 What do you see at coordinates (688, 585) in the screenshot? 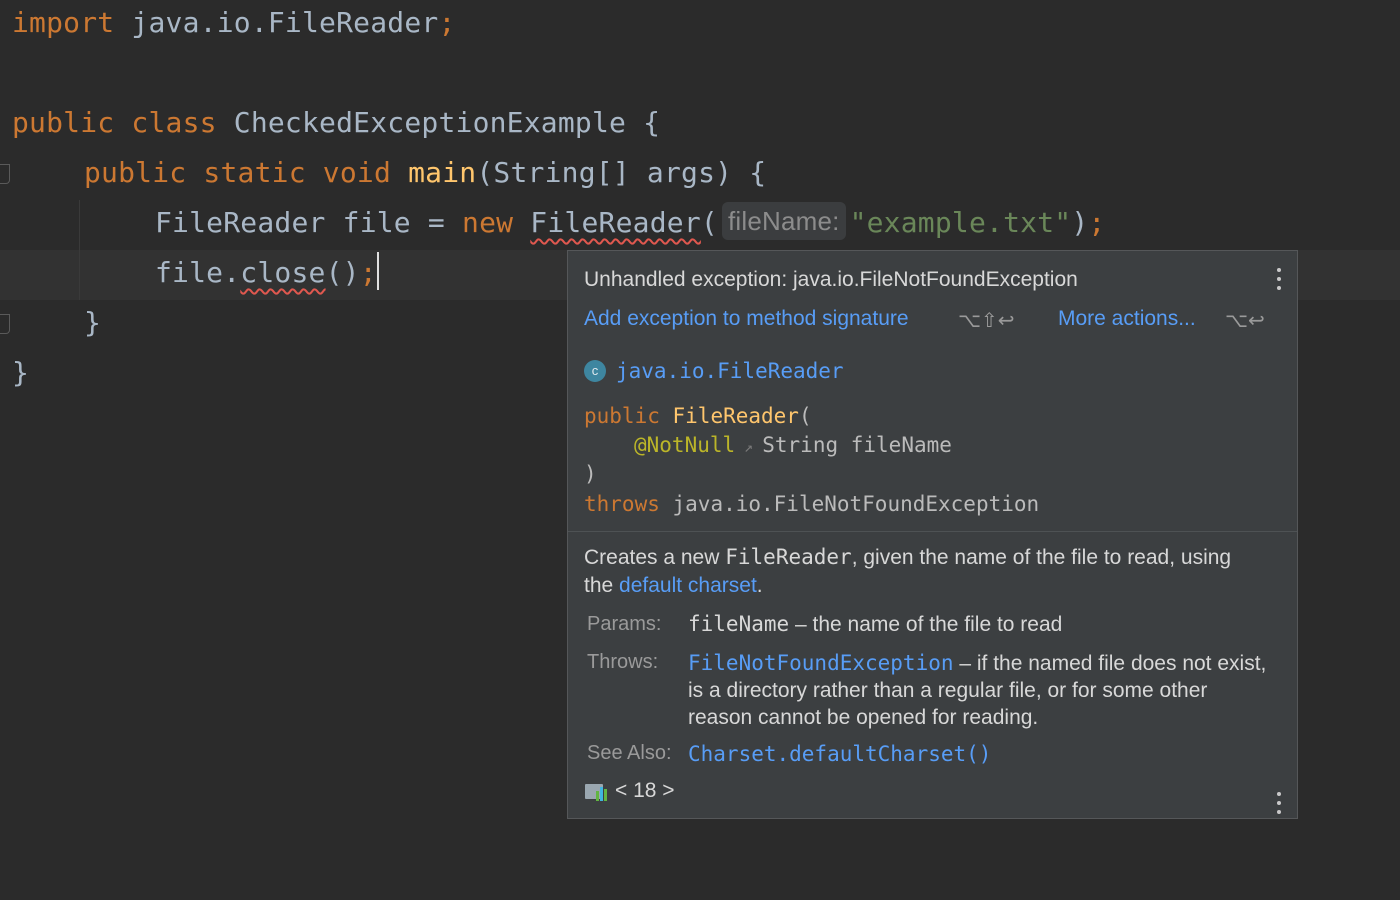
I see `default-charset-link: default charset` at bounding box center [688, 585].